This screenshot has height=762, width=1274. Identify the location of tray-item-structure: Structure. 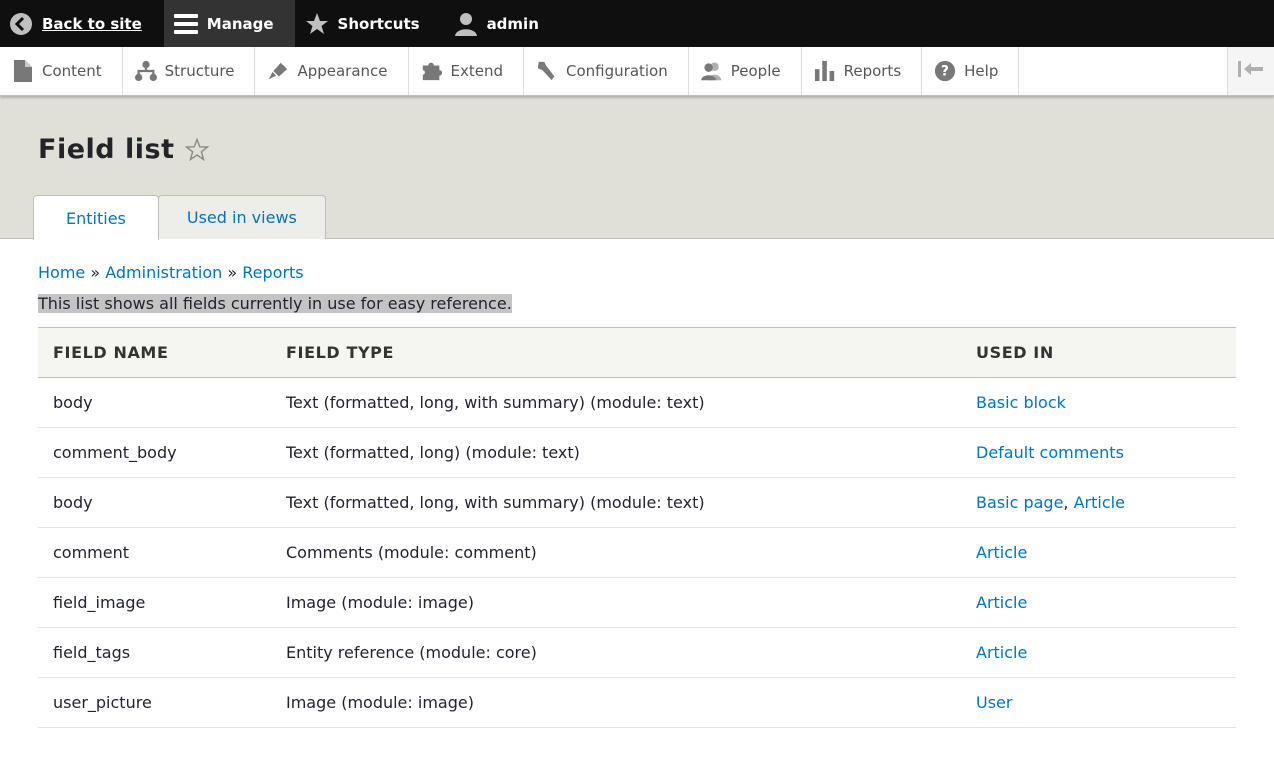
(189, 71).